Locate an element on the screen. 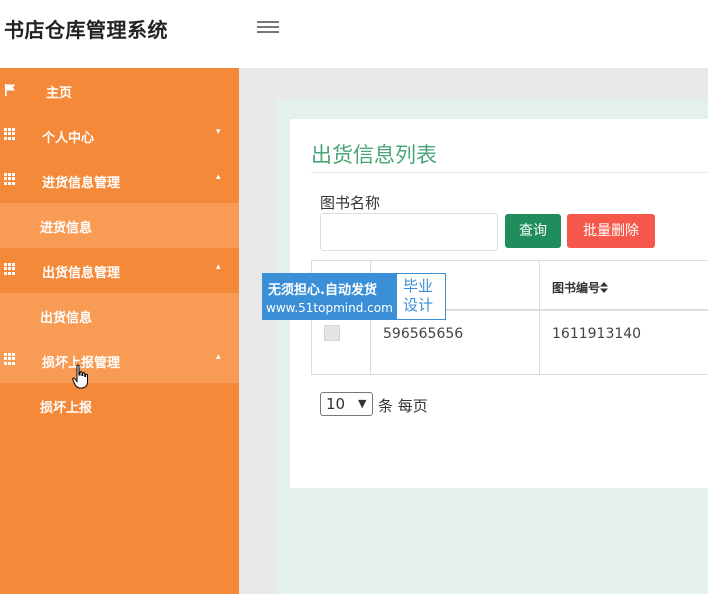  hand-cursor-icon is located at coordinates (80, 376).